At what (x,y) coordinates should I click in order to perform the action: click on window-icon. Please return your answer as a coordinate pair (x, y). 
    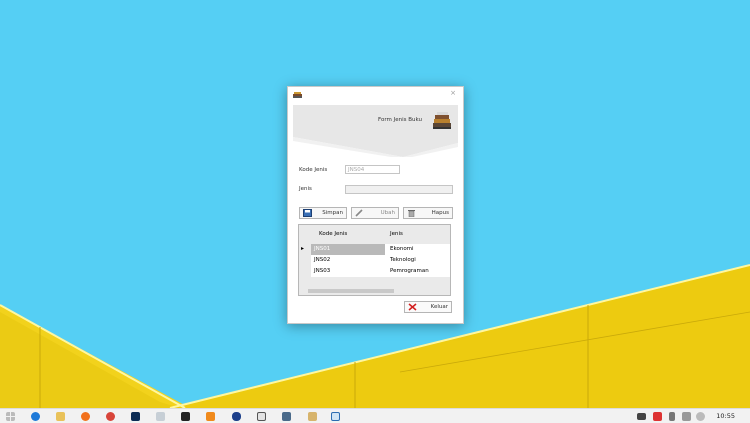
    Looking at the image, I should click on (335, 416).